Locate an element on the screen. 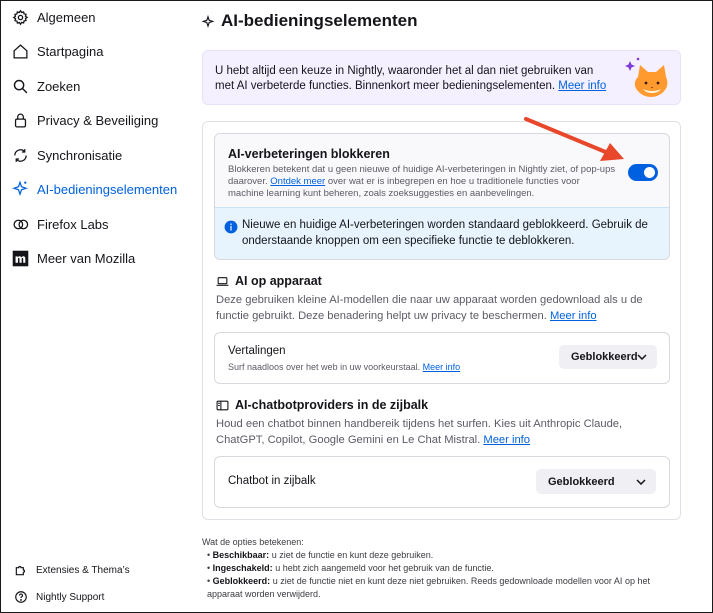  sidebar-item-label: Privacy & Beveiliging is located at coordinates (98, 120).